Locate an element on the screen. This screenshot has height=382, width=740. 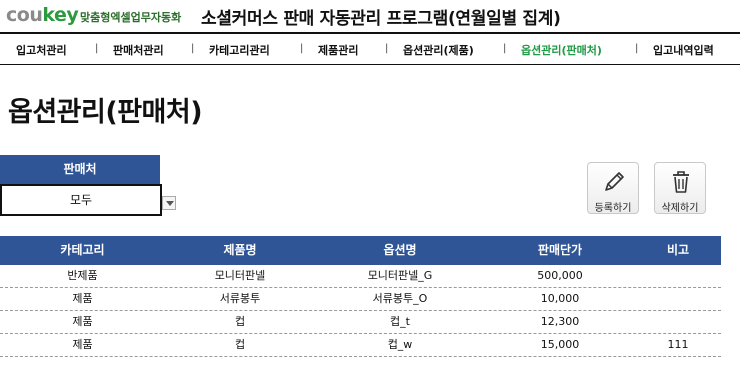
register-button-label: 등록하기 is located at coordinates (613, 208).